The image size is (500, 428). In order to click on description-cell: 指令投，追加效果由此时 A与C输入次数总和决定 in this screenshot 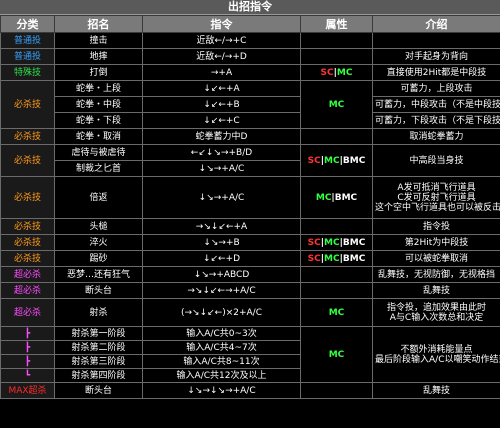, I will do `click(436, 312)`.